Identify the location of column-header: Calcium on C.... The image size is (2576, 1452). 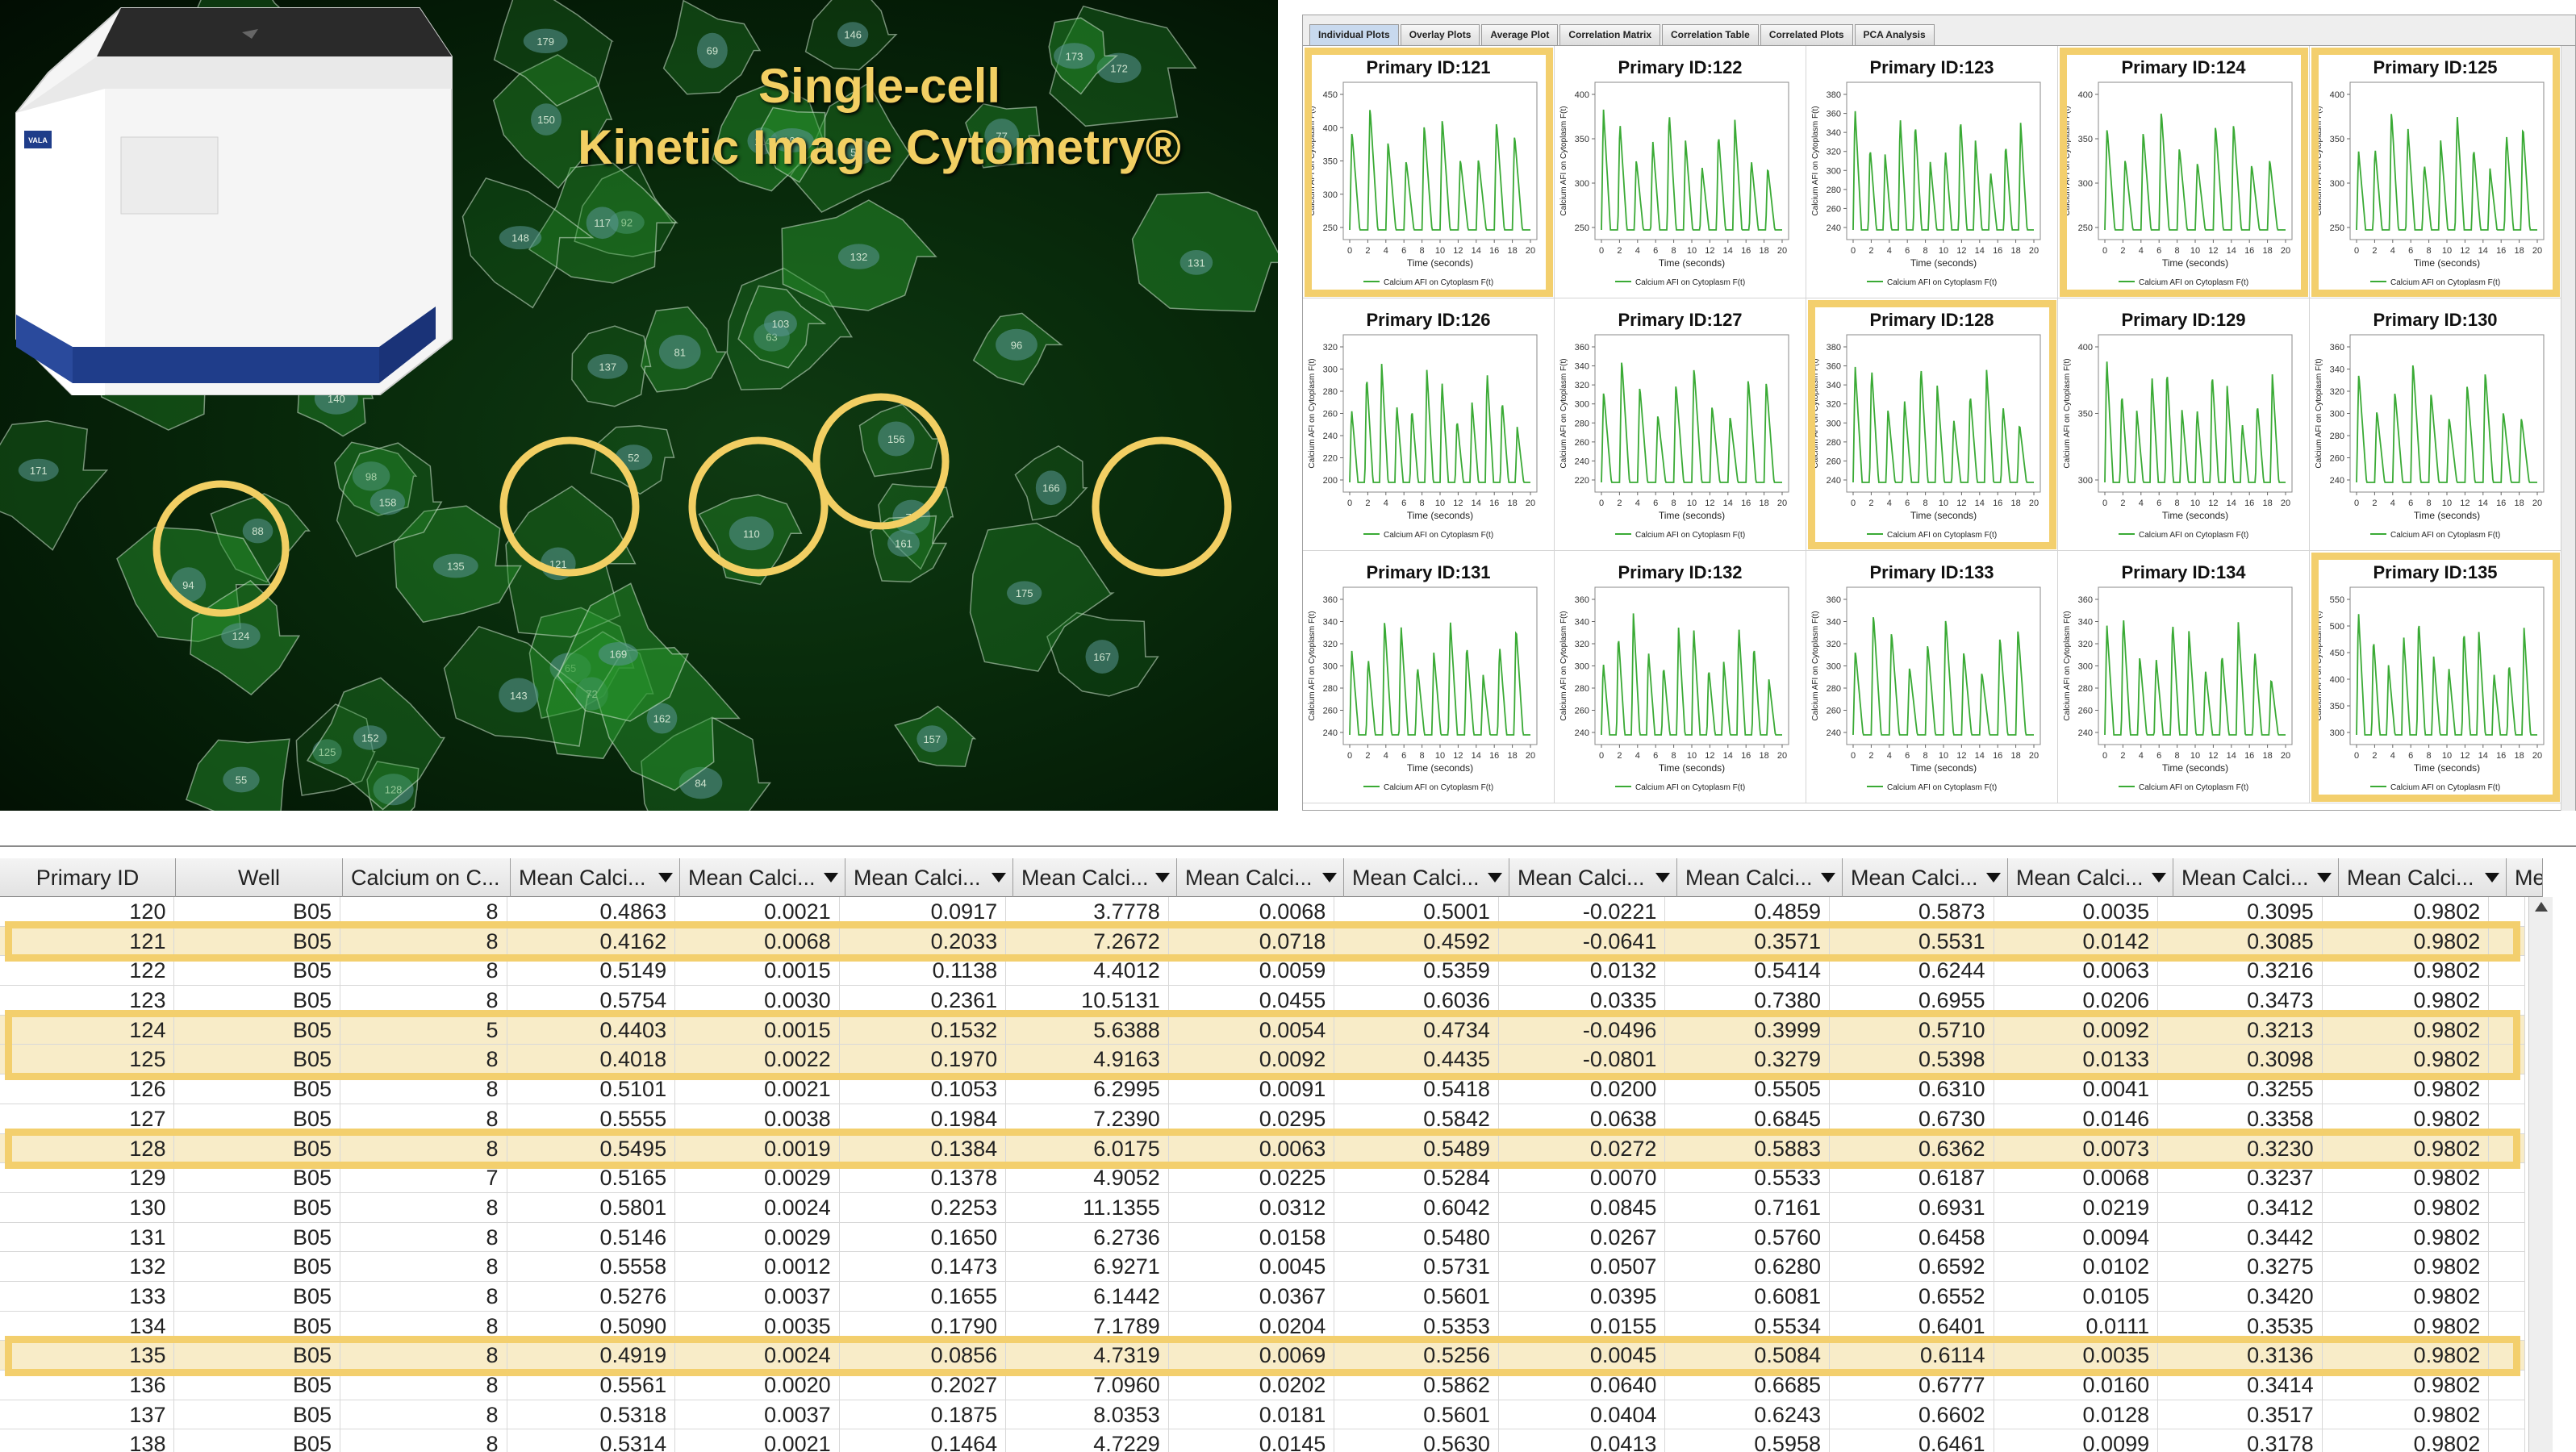
(427, 877).